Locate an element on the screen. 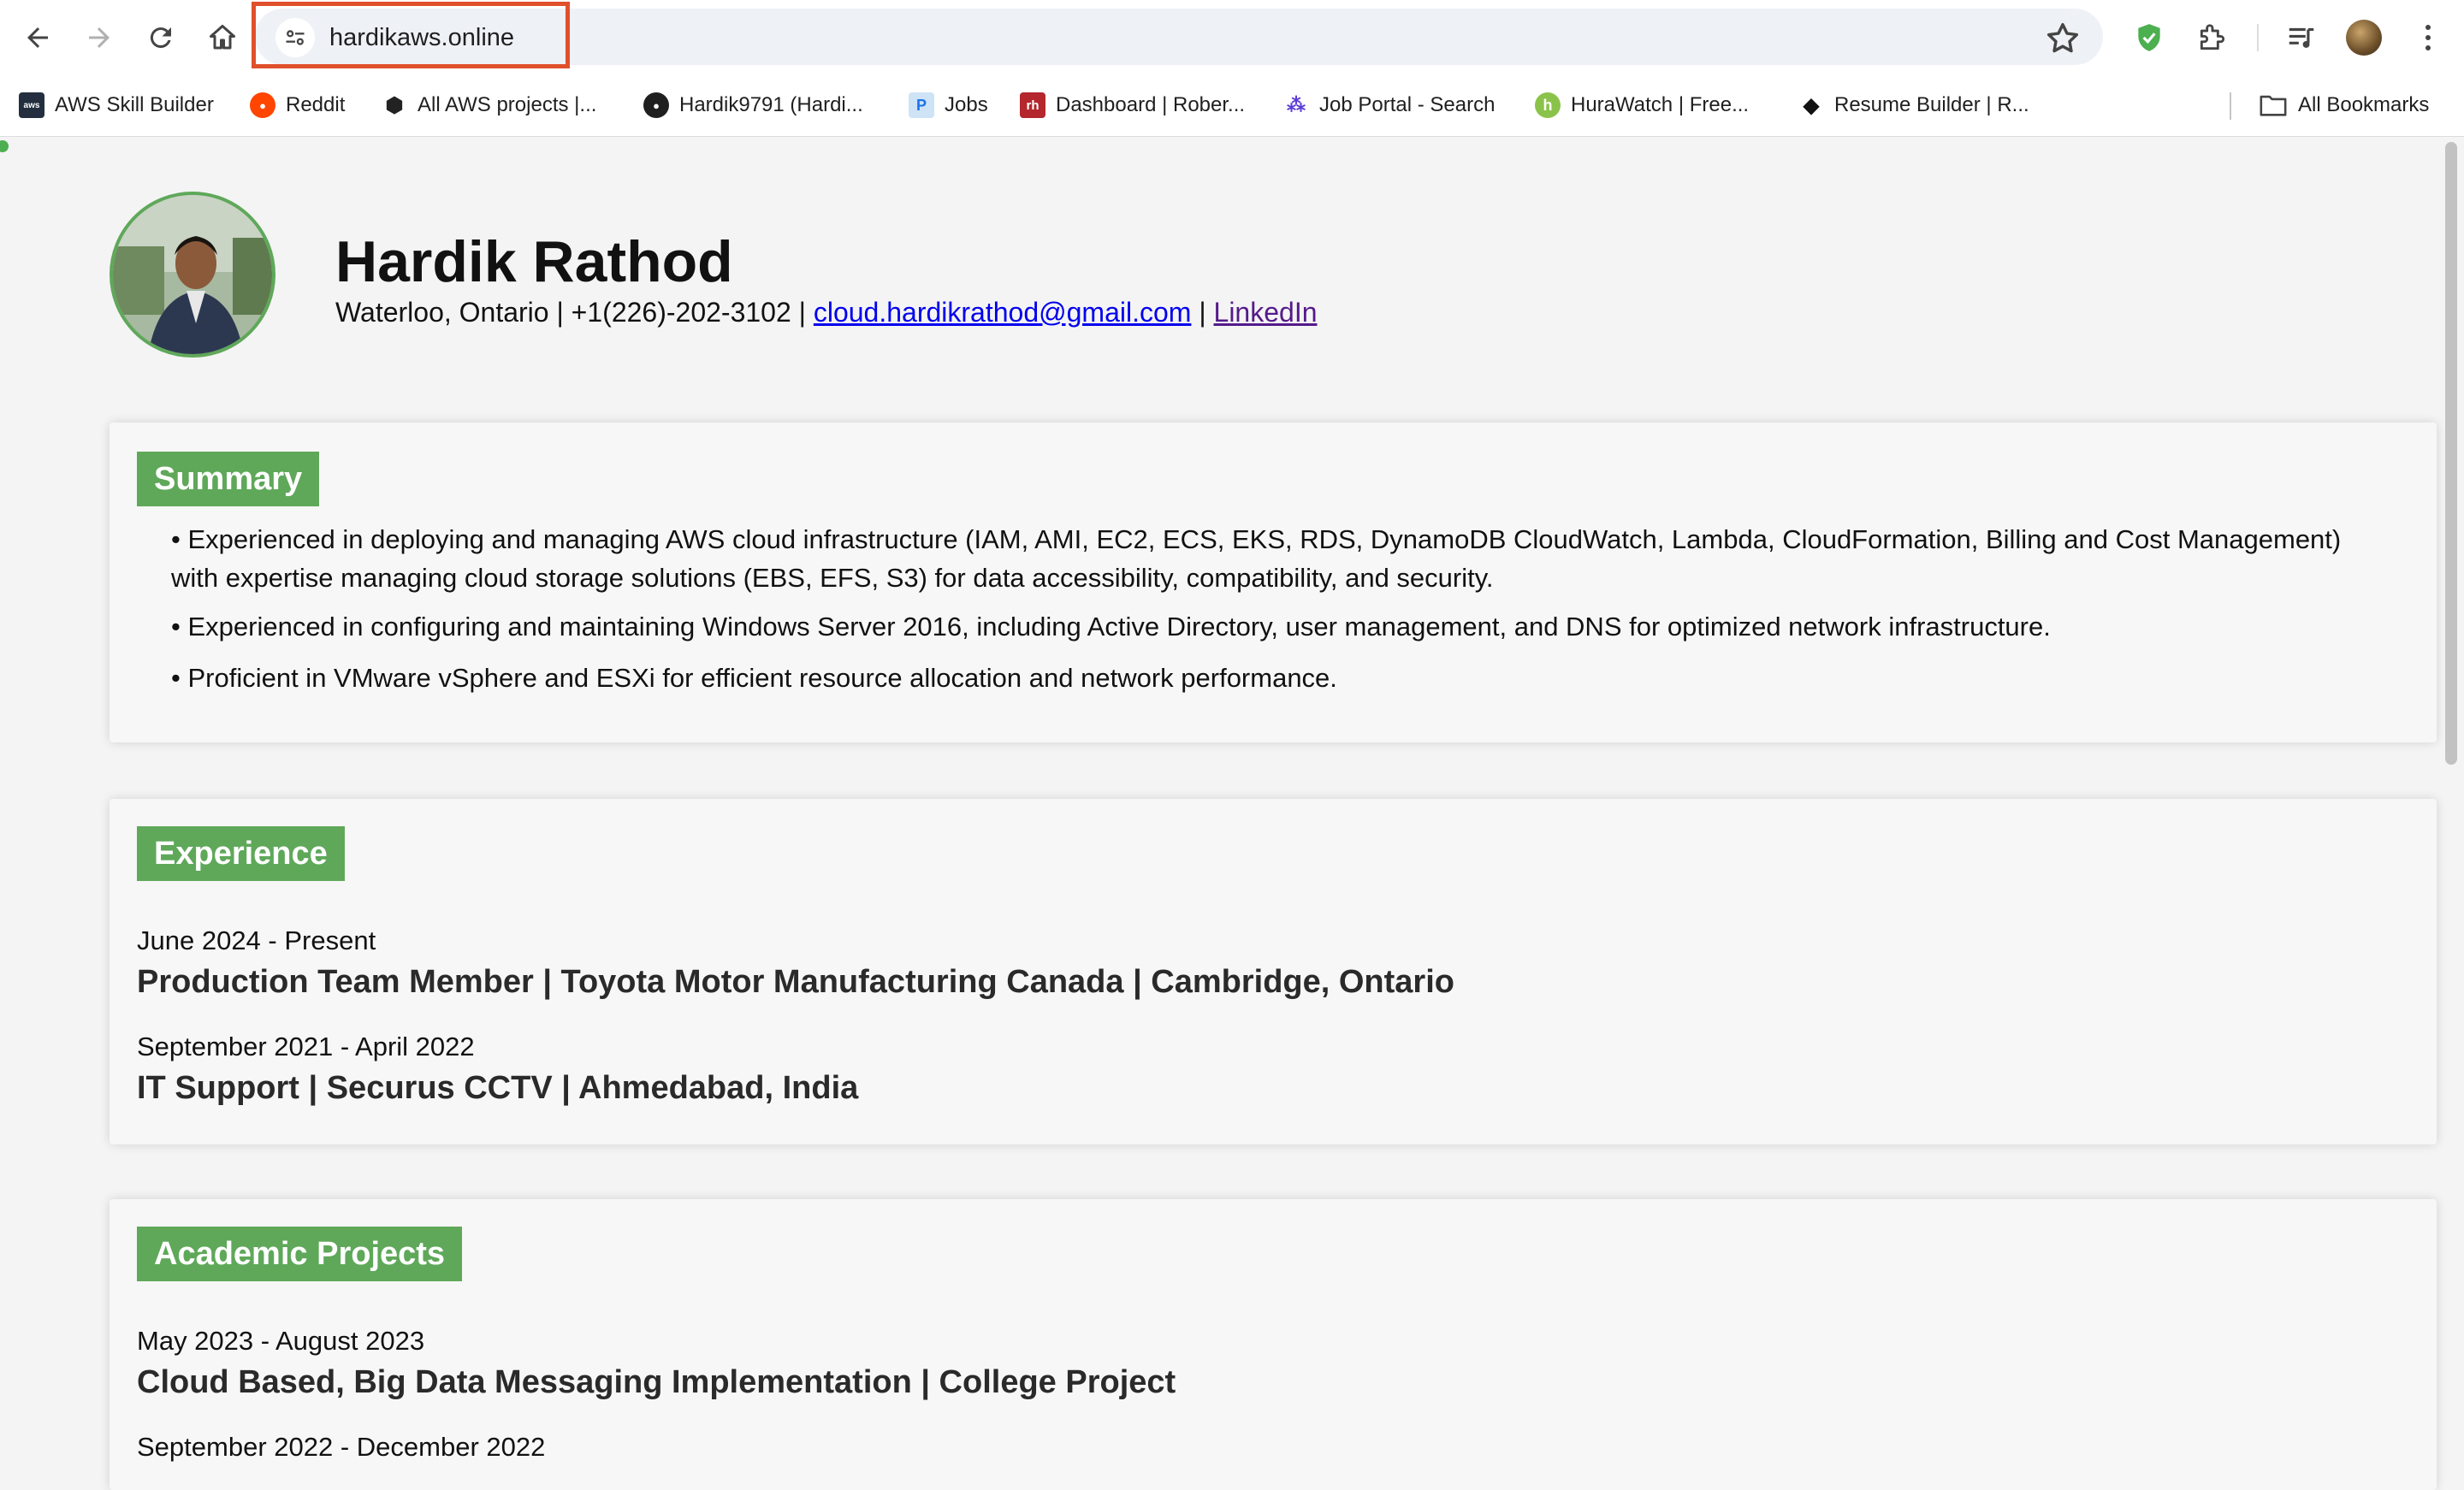  browser-menu-button is located at coordinates (2428, 37).